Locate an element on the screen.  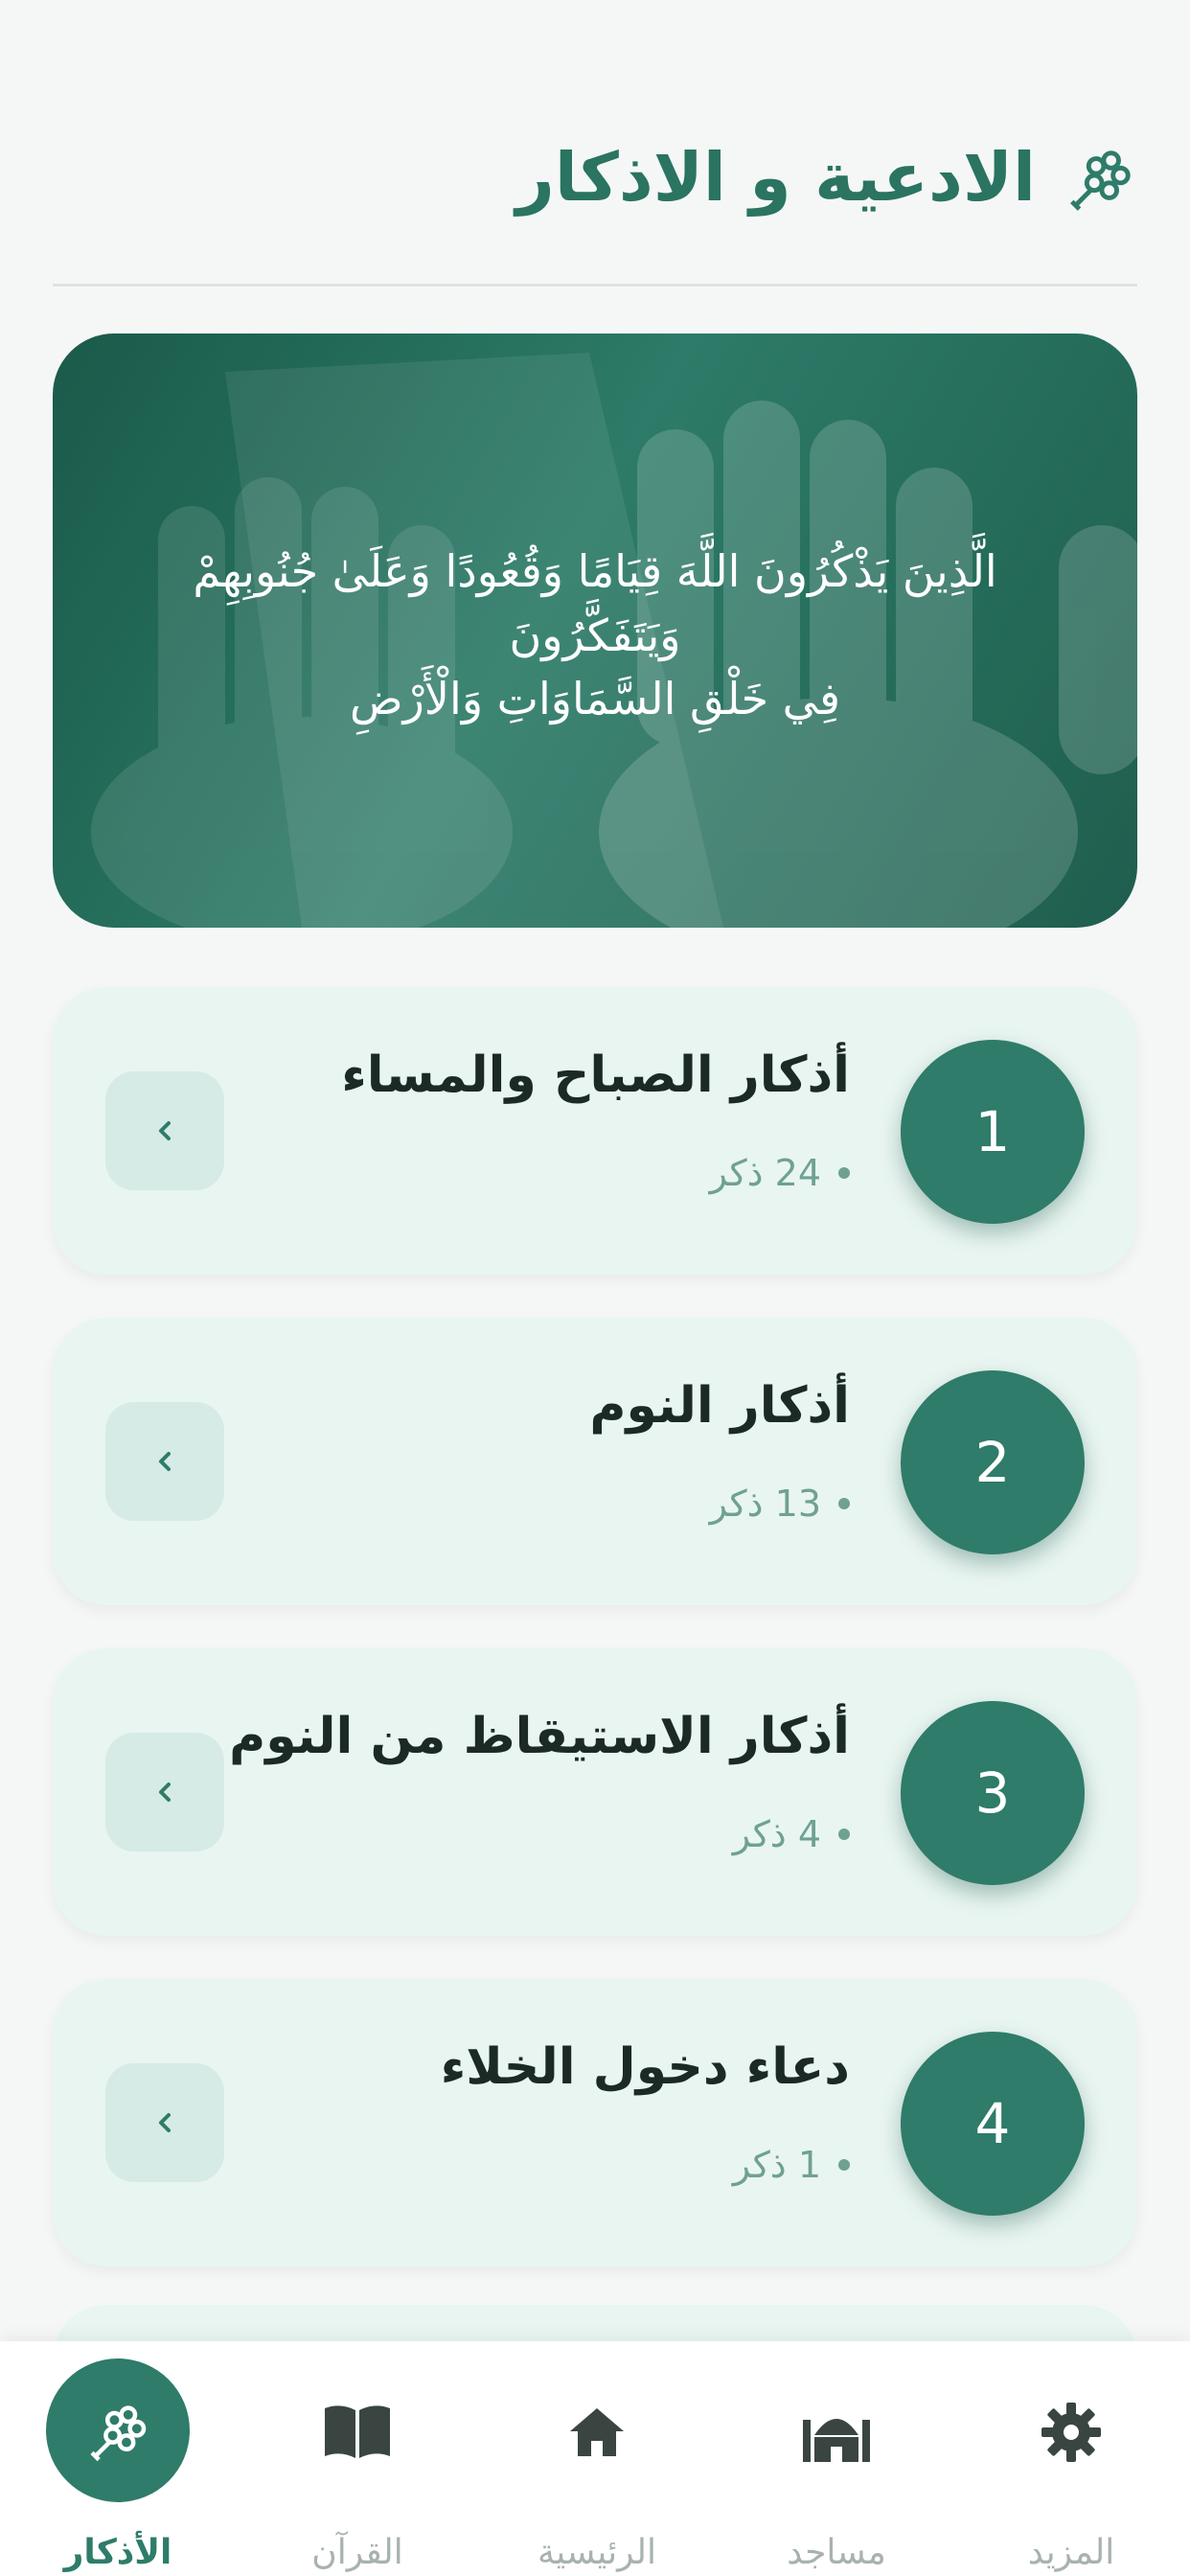
card-count: 13 ذكر is located at coordinates (780, 1504).